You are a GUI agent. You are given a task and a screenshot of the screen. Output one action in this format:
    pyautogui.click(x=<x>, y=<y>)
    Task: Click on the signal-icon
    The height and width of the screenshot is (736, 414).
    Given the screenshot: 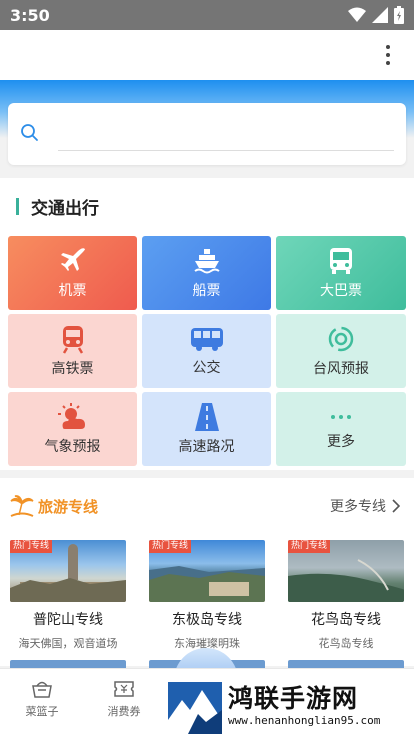 What is the action you would take?
    pyautogui.click(x=380, y=15)
    